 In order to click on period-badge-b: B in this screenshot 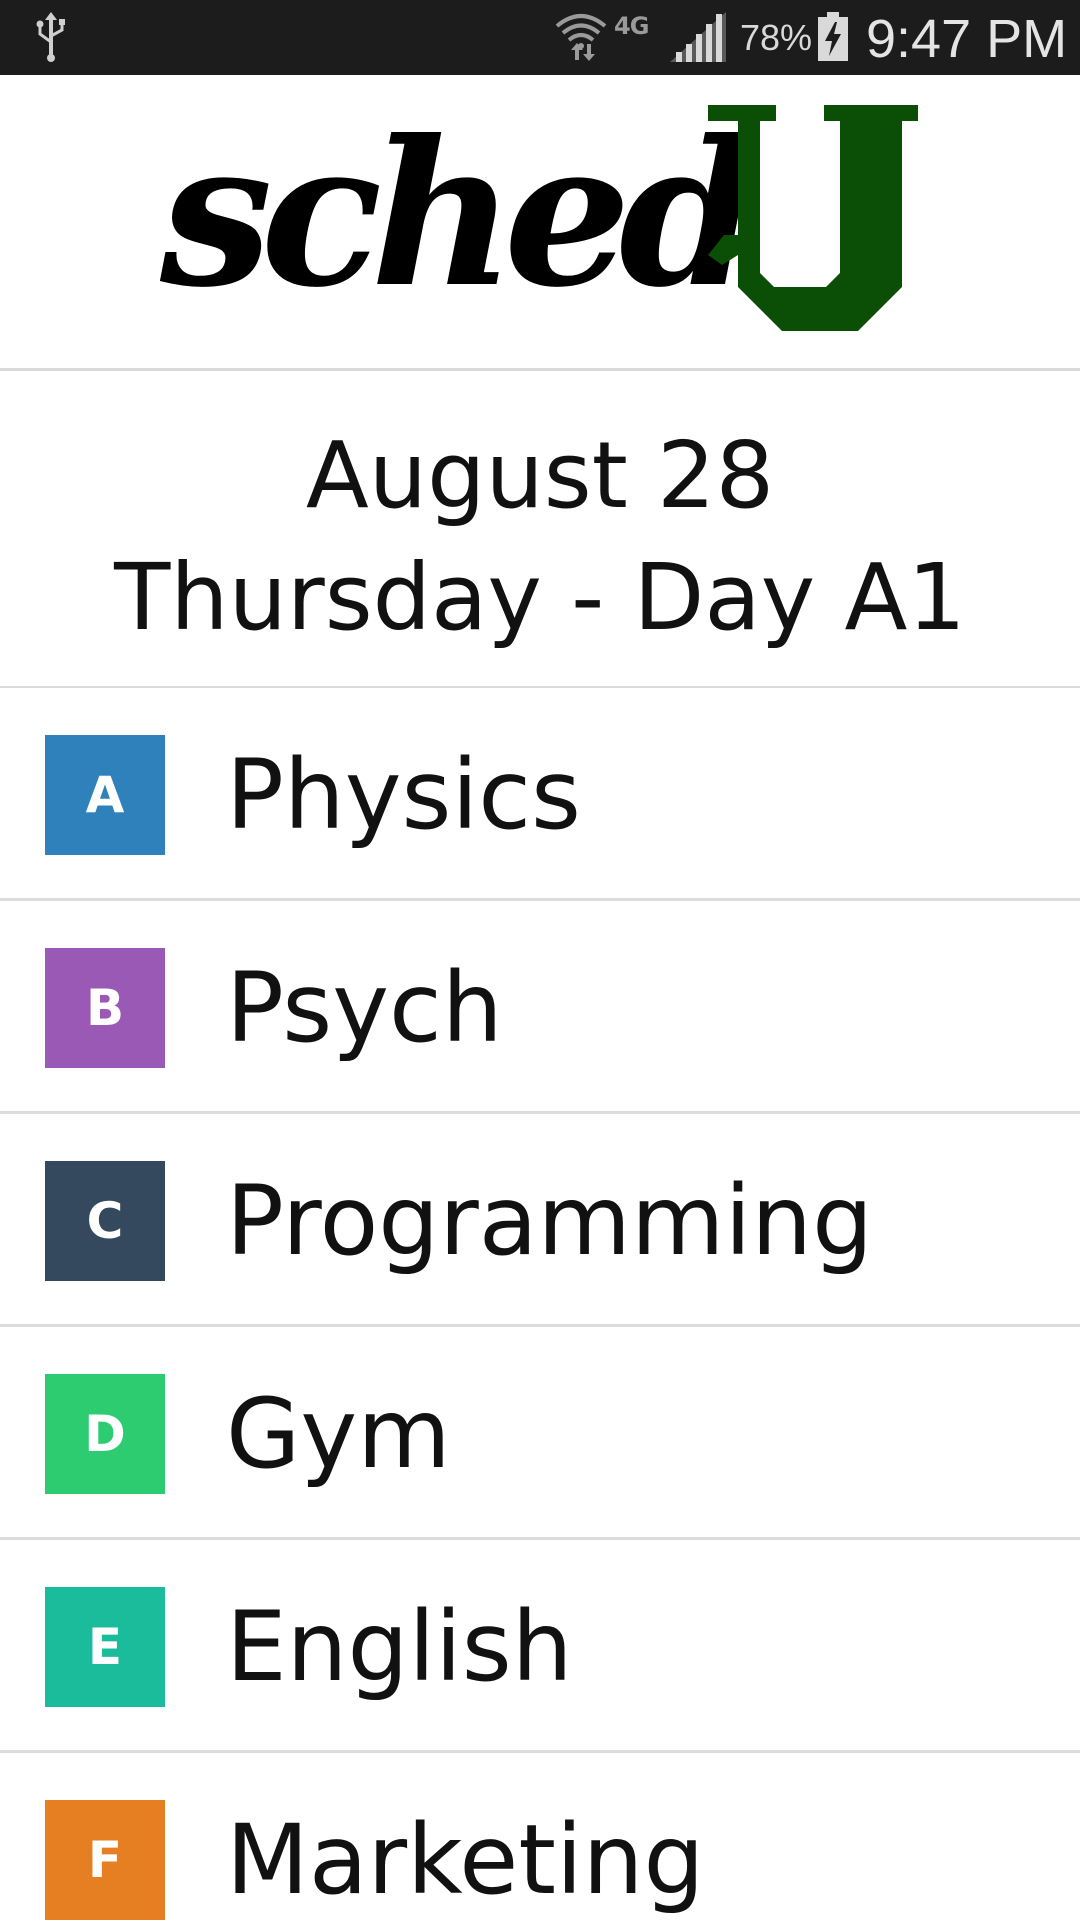, I will do `click(105, 1008)`.